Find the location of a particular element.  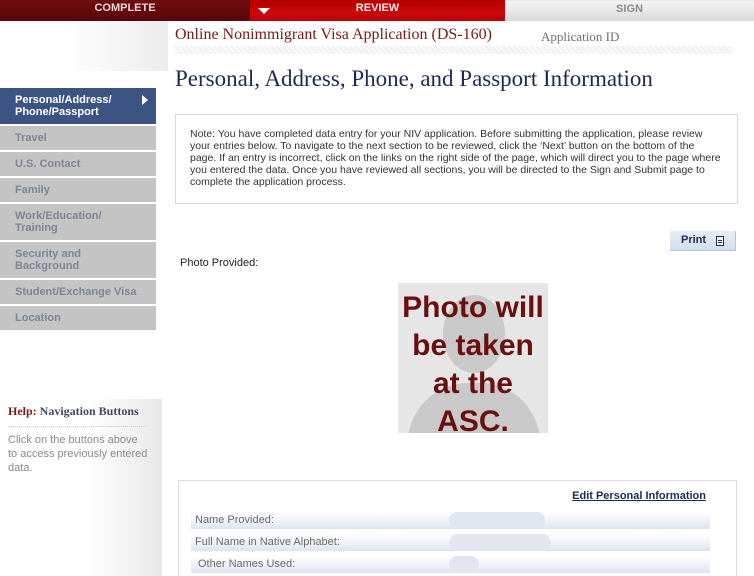

info-label: Other Names Used: is located at coordinates (247, 564).